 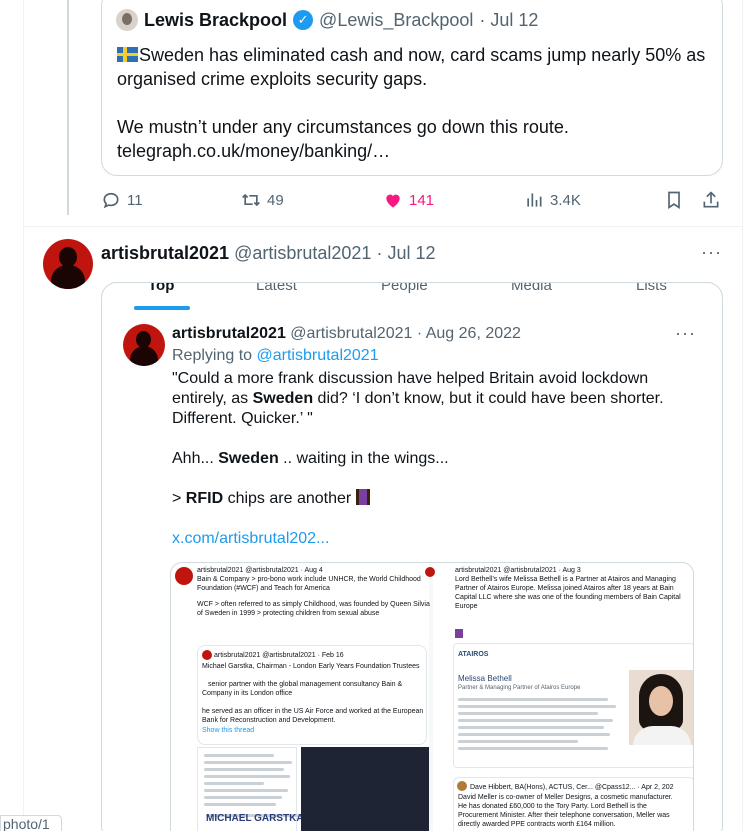 I want to click on sweden-flag-icon, so click(x=127, y=54).